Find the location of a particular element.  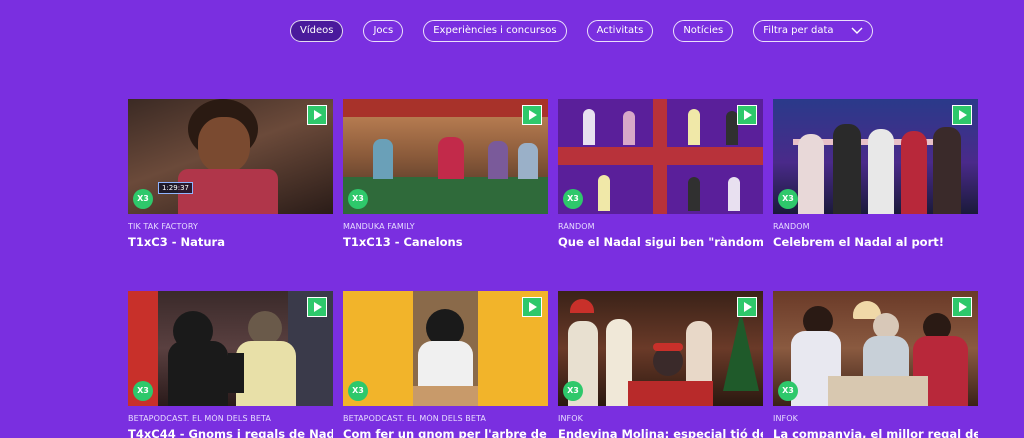

video-title: T1xC3 - Natura is located at coordinates (230, 242).